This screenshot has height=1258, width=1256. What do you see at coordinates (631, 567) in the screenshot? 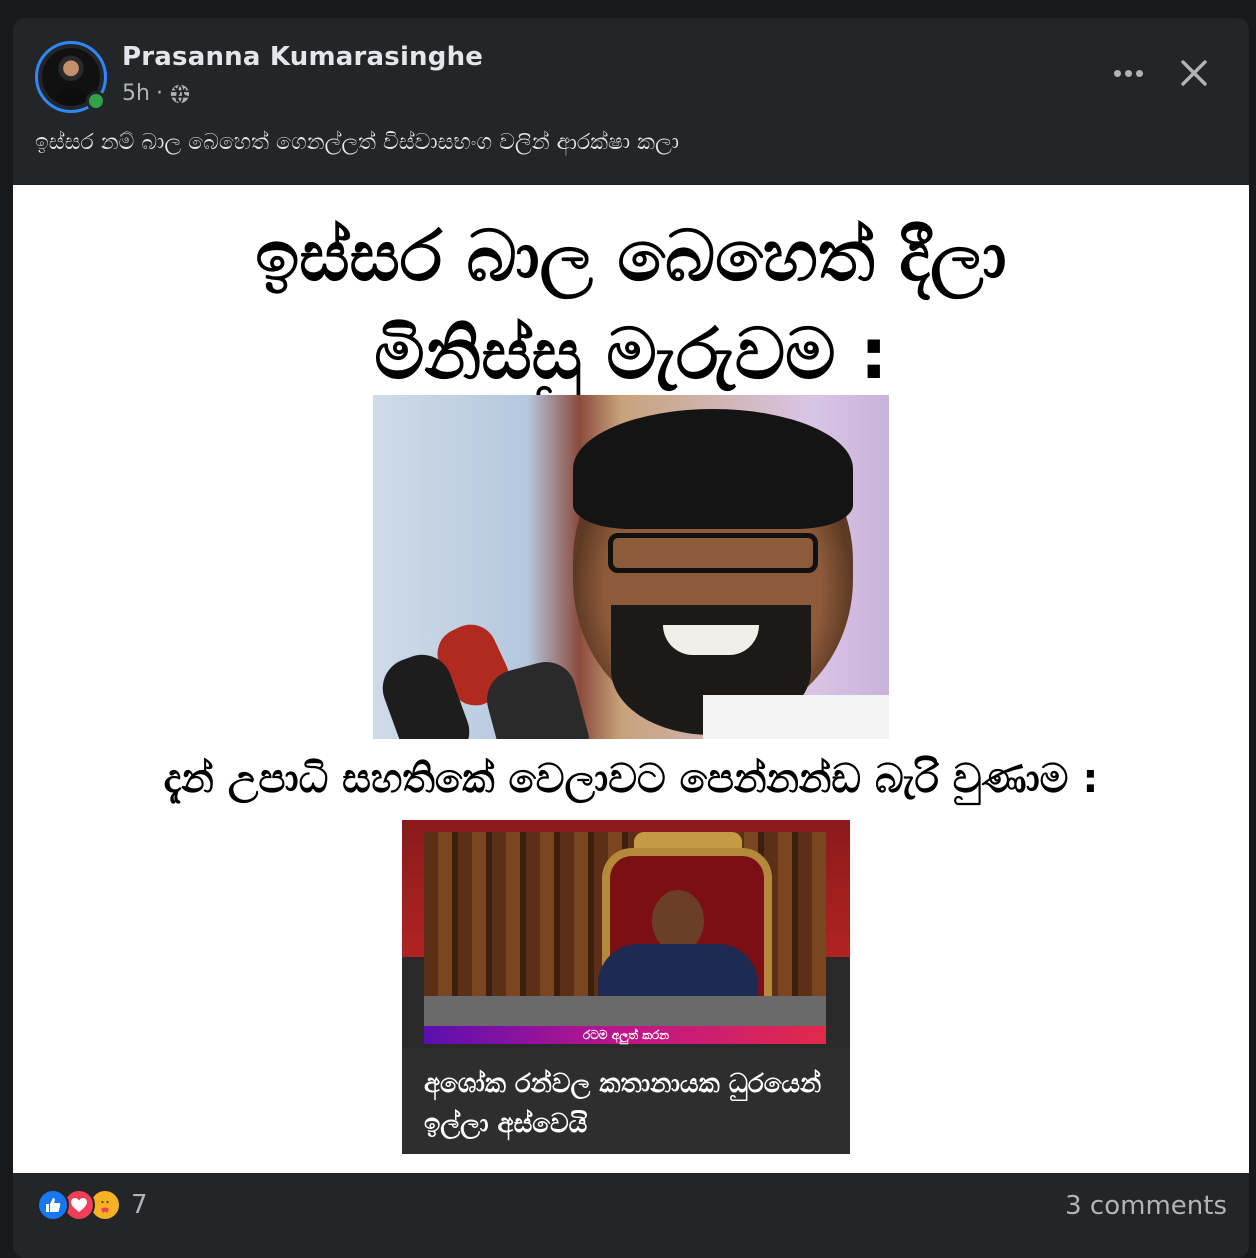
I see `portrait-photo` at bounding box center [631, 567].